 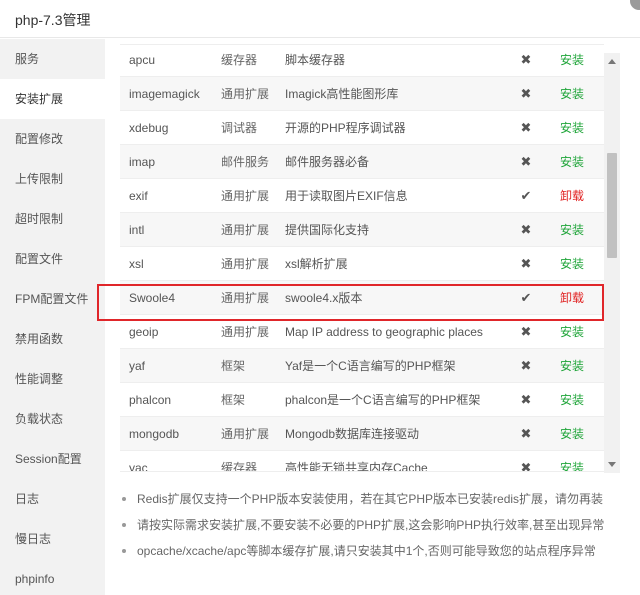 I want to click on sidebar-item-install-extensions: 安装扩展, so click(x=52, y=99).